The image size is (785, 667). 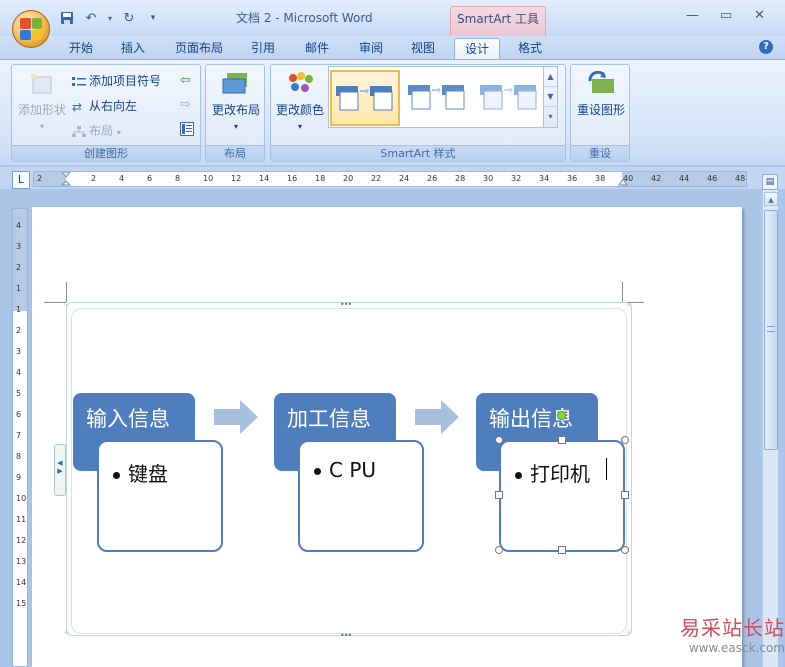 I want to click on text-pane-icon, so click(x=187, y=130).